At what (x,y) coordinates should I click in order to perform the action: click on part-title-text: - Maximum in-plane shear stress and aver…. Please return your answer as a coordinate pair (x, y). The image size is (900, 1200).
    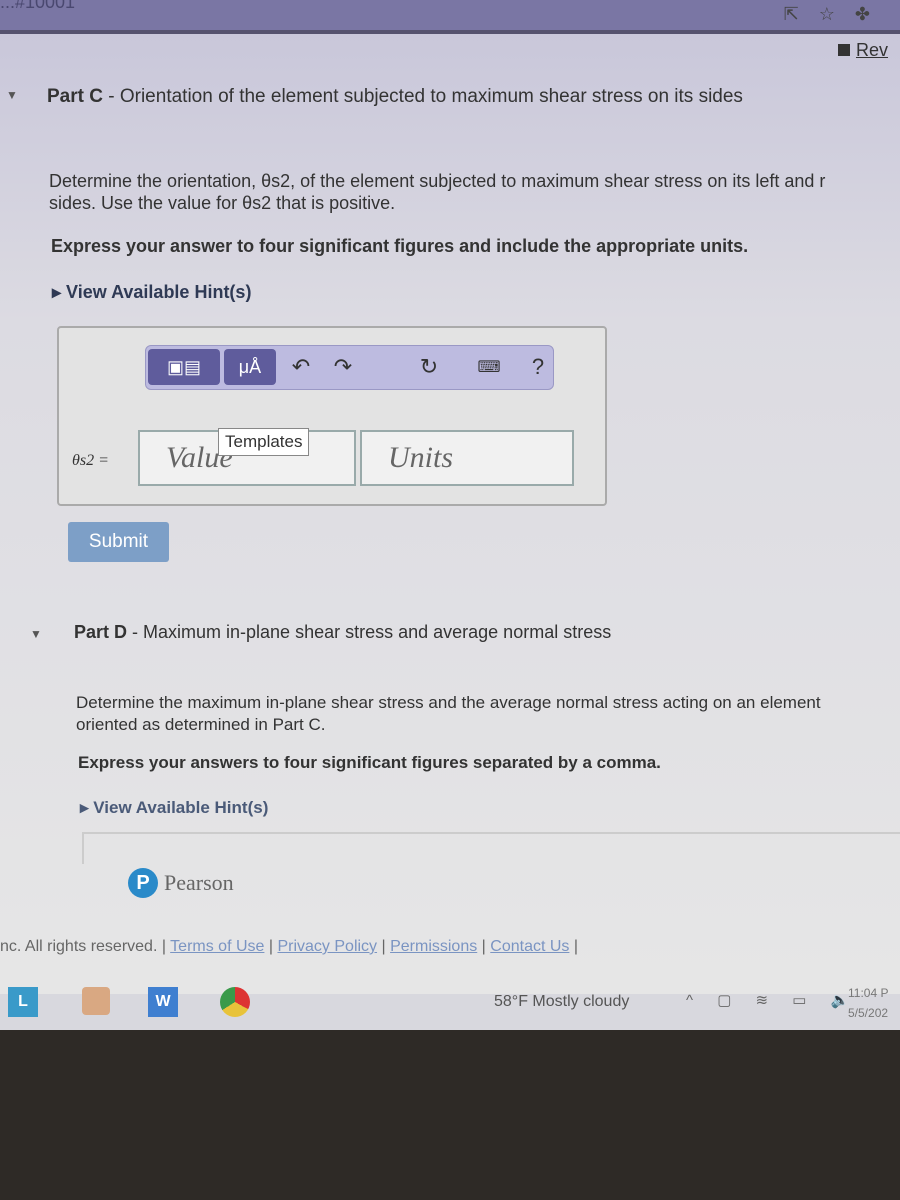
    Looking at the image, I should click on (369, 632).